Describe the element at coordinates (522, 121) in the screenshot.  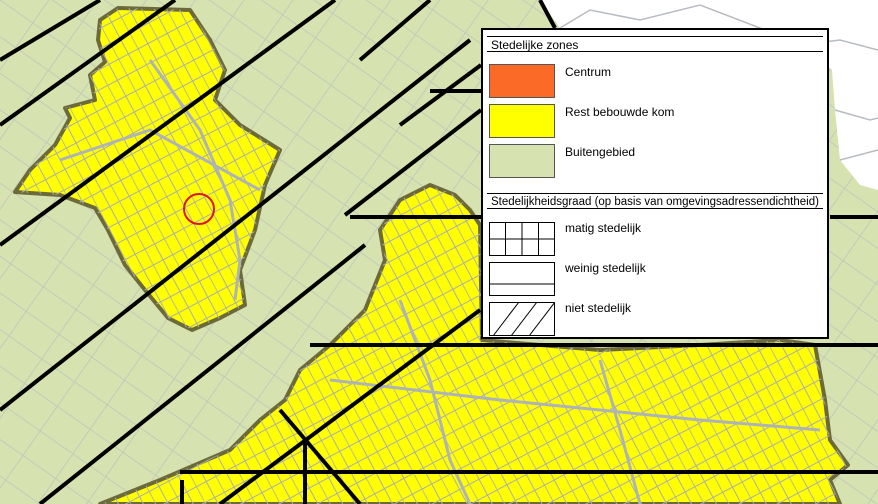
I see `swatch-rest-bebouwde-kom` at that location.